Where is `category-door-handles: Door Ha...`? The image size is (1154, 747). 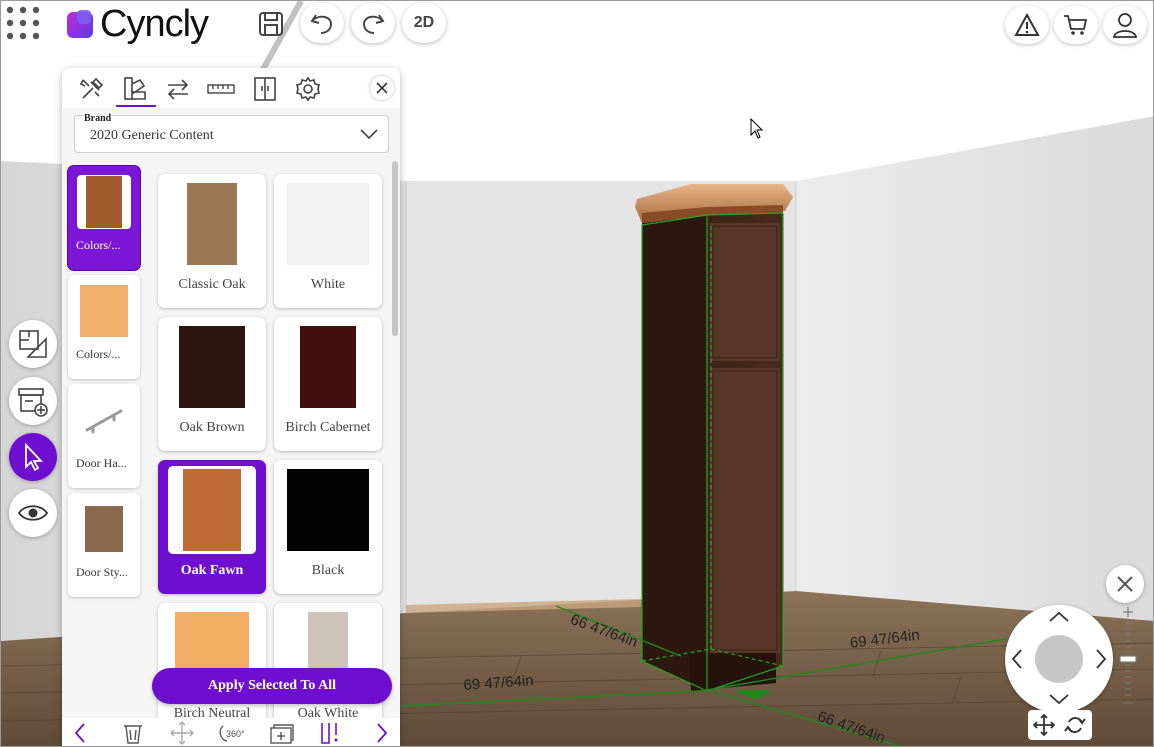
category-door-handles: Door Ha... is located at coordinates (104, 436).